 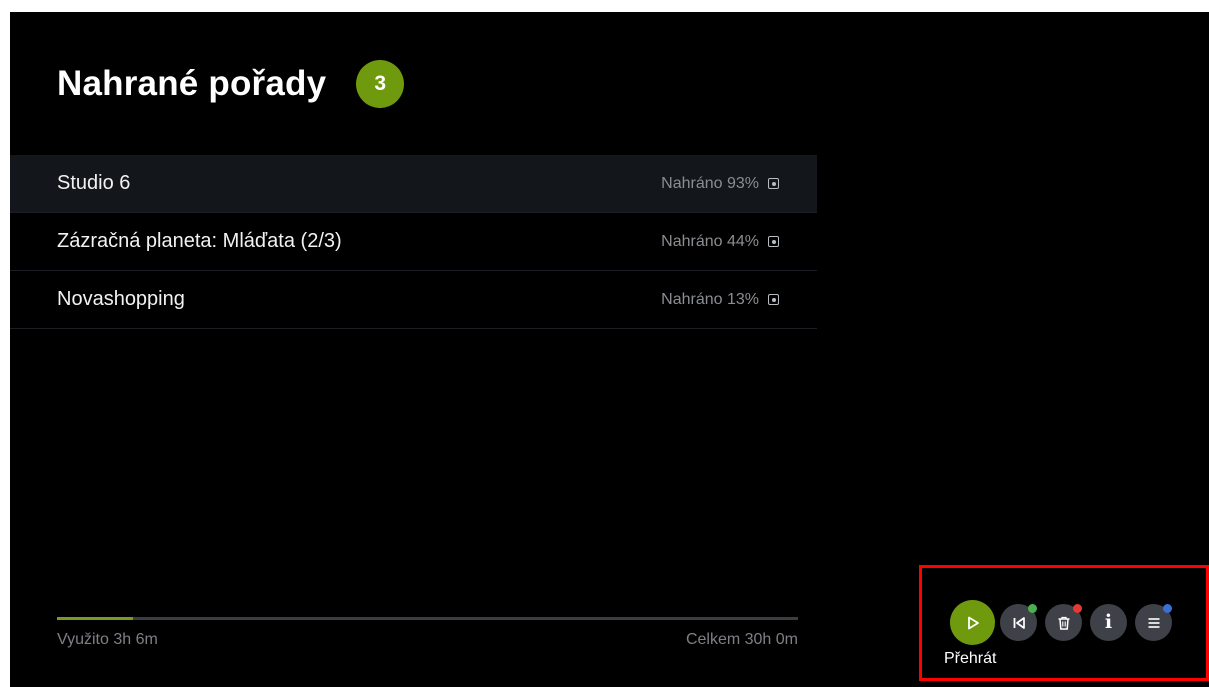 I want to click on recording-status: Nahráno 13%, so click(x=720, y=300).